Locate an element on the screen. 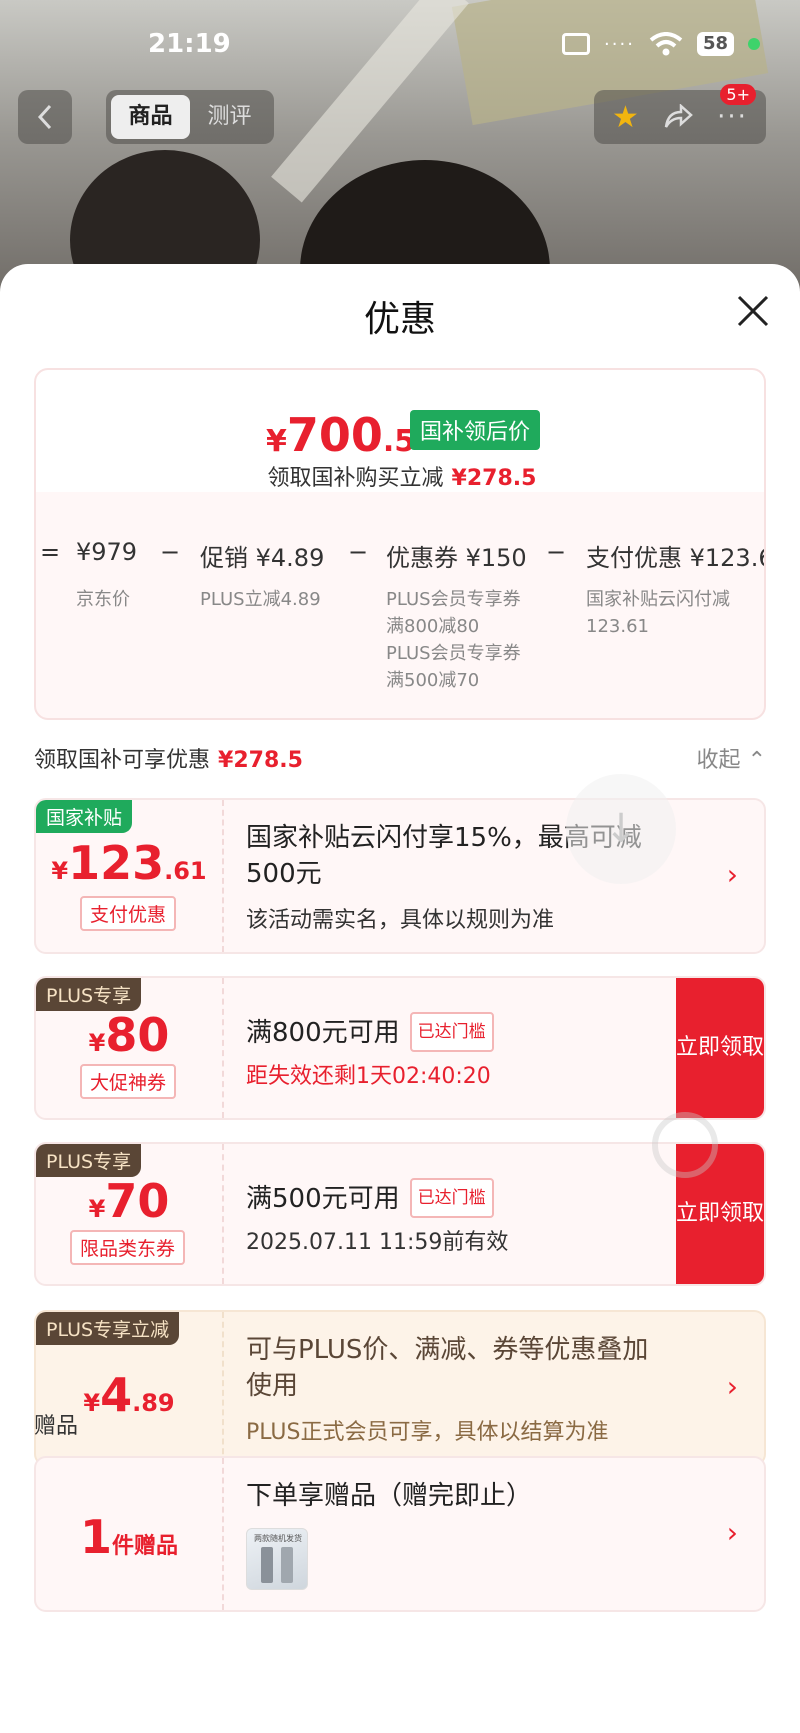 The width and height of the screenshot is (800, 1733). amount-dec: .89 is located at coordinates (153, 1403).